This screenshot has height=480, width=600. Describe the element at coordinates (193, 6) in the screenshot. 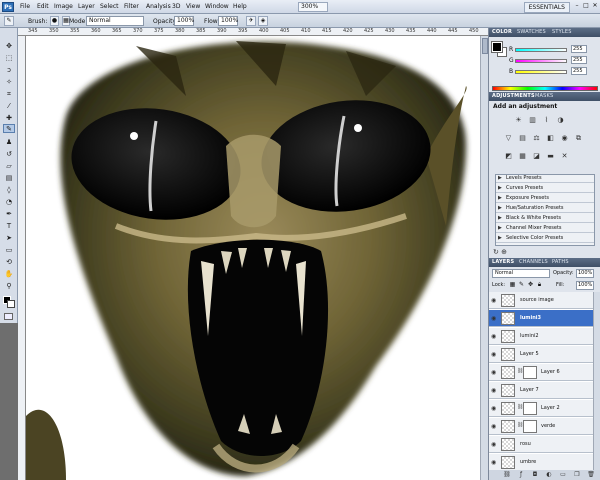

I see `menu-view: View` at that location.